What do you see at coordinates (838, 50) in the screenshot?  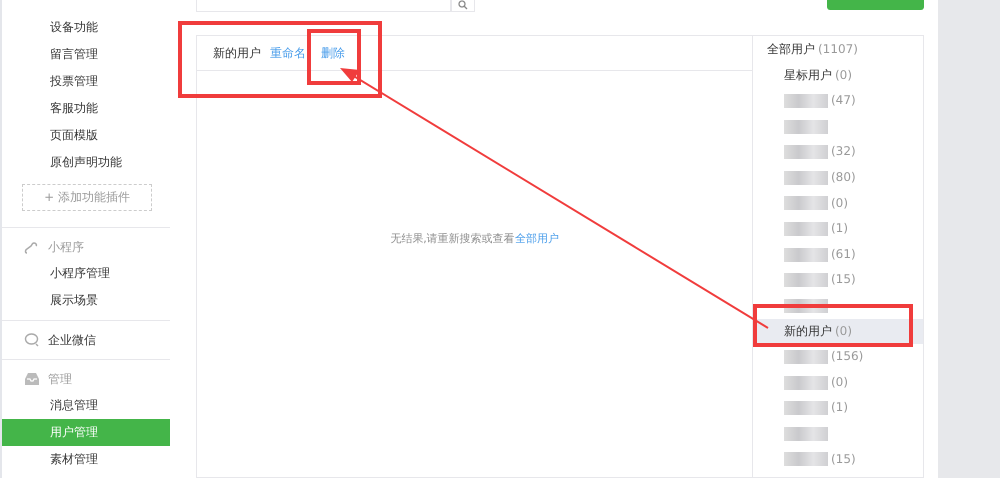 I see `tag-item: 全部用户 (1107)` at bounding box center [838, 50].